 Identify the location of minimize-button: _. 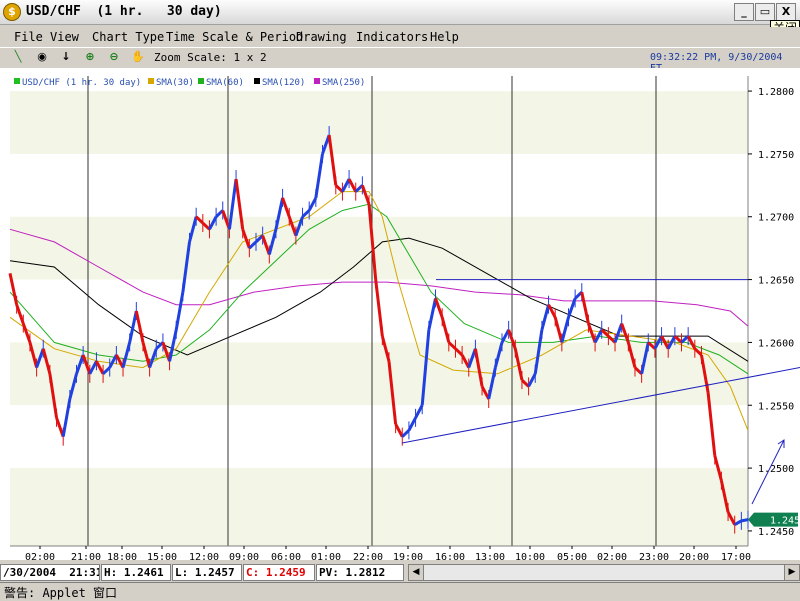
(744, 12).